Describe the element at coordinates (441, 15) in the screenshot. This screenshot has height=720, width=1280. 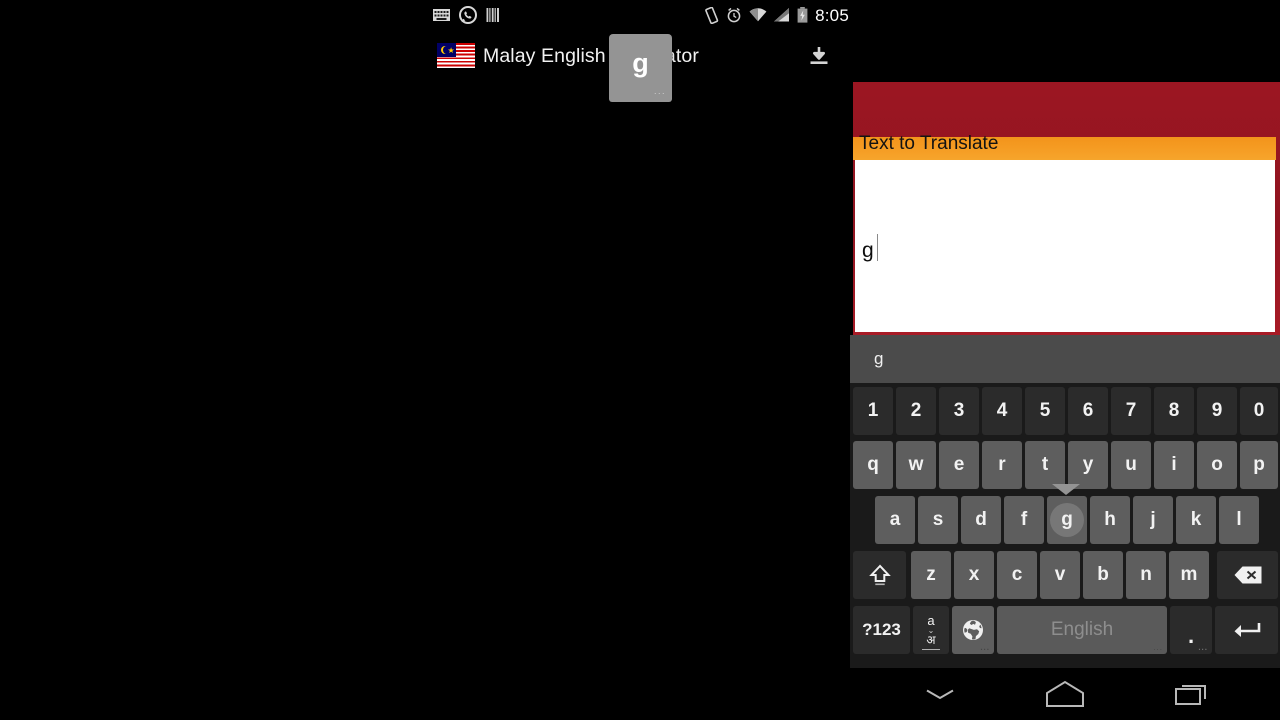
I see `keyboard-icon` at that location.